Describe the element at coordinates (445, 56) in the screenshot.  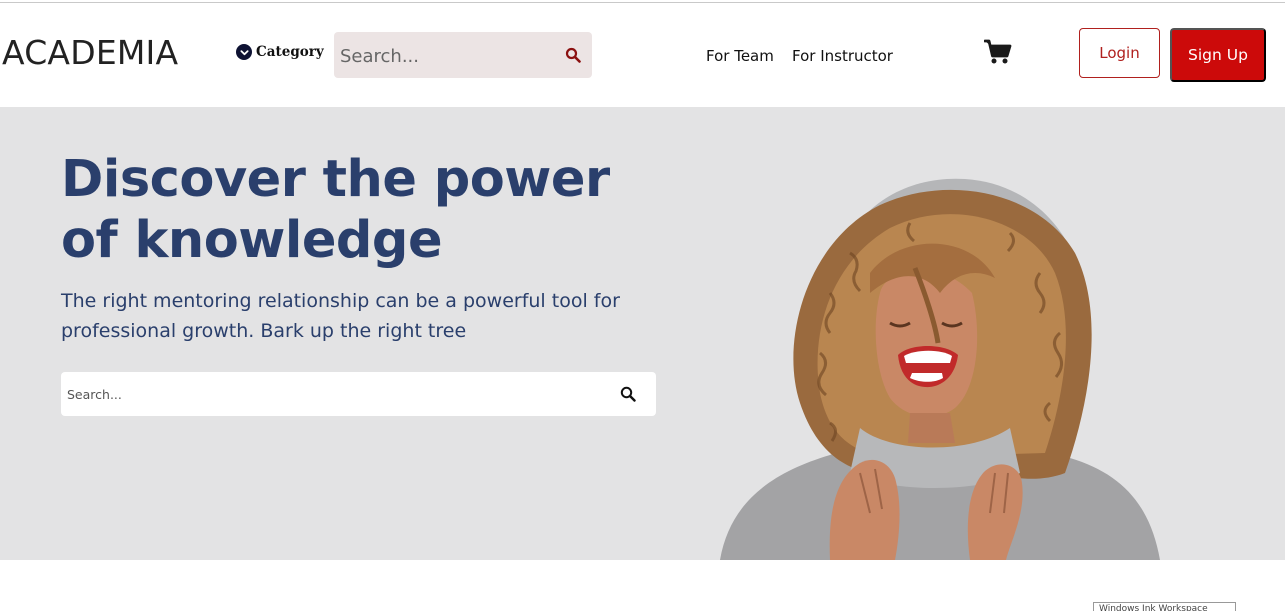
I see `nav-search-input` at that location.